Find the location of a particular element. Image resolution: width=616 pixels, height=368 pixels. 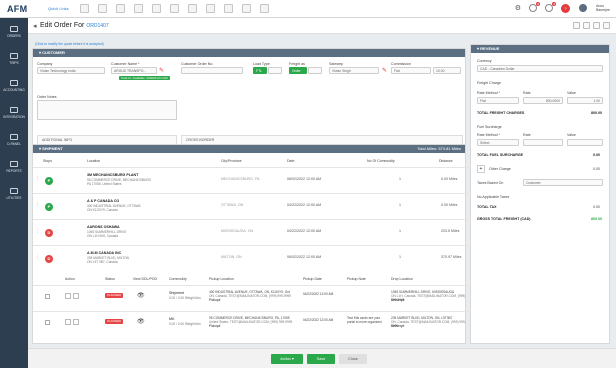

trips-nav-icon is located at coordinates (102, 8).